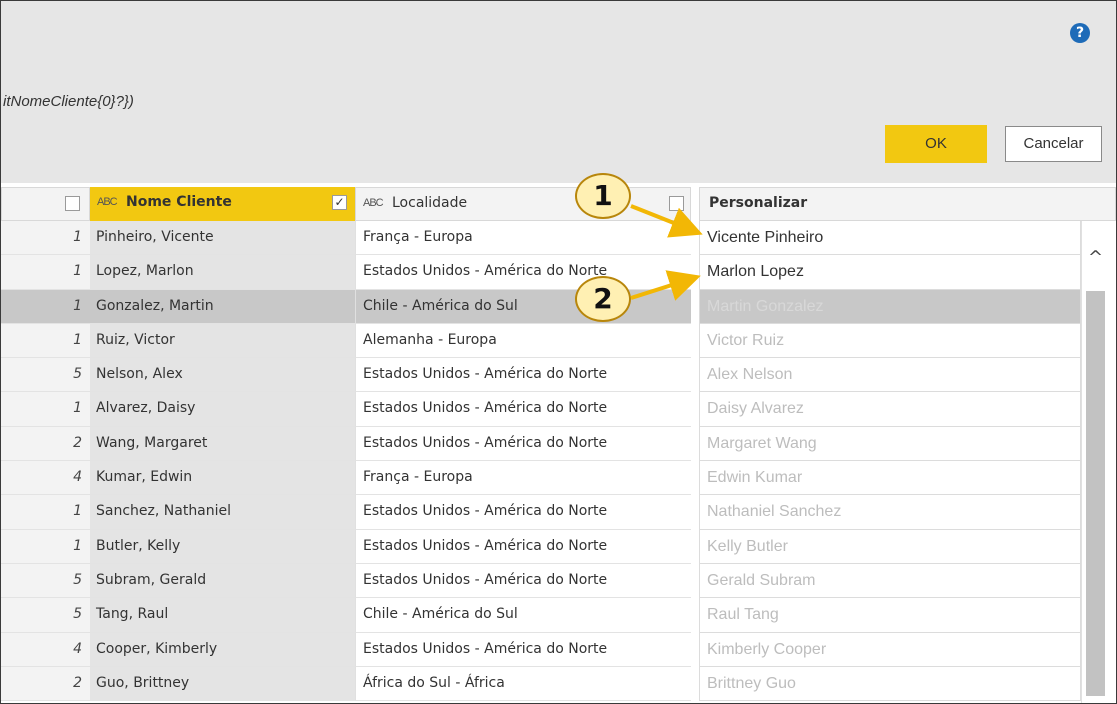 Image resolution: width=1117 pixels, height=704 pixels. What do you see at coordinates (890, 649) in the screenshot?
I see `personalizar-cell: Kimberly Cooper` at bounding box center [890, 649].